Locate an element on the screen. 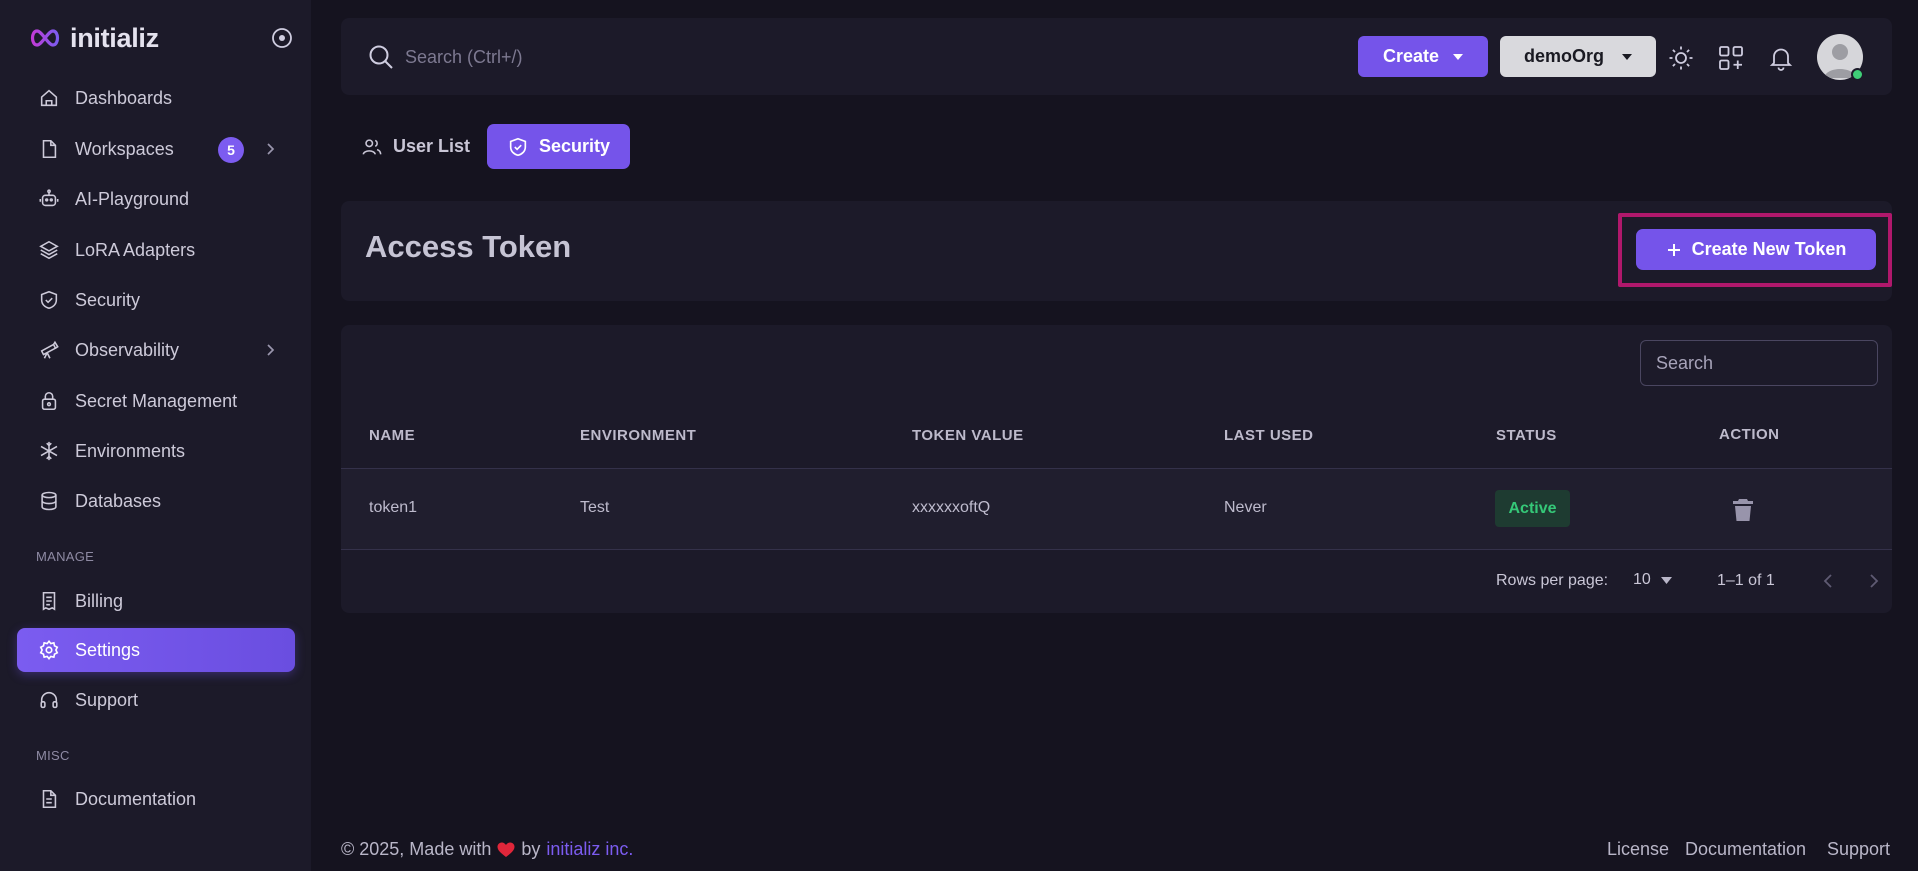 The height and width of the screenshot is (871, 1918). global-search-input is located at coordinates (605, 57).